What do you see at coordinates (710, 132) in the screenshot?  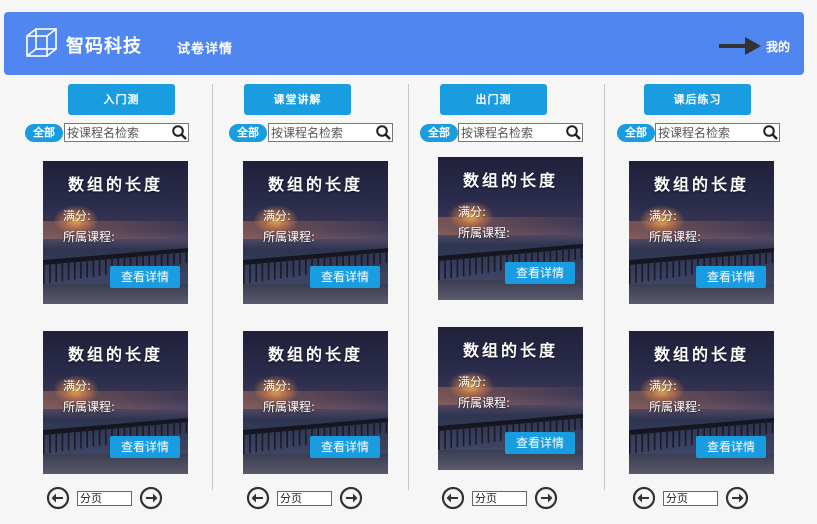 I see `course-search-input` at bounding box center [710, 132].